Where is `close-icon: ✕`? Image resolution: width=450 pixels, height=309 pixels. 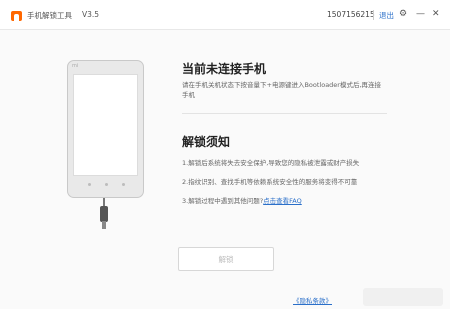 close-icon: ✕ is located at coordinates (436, 14).